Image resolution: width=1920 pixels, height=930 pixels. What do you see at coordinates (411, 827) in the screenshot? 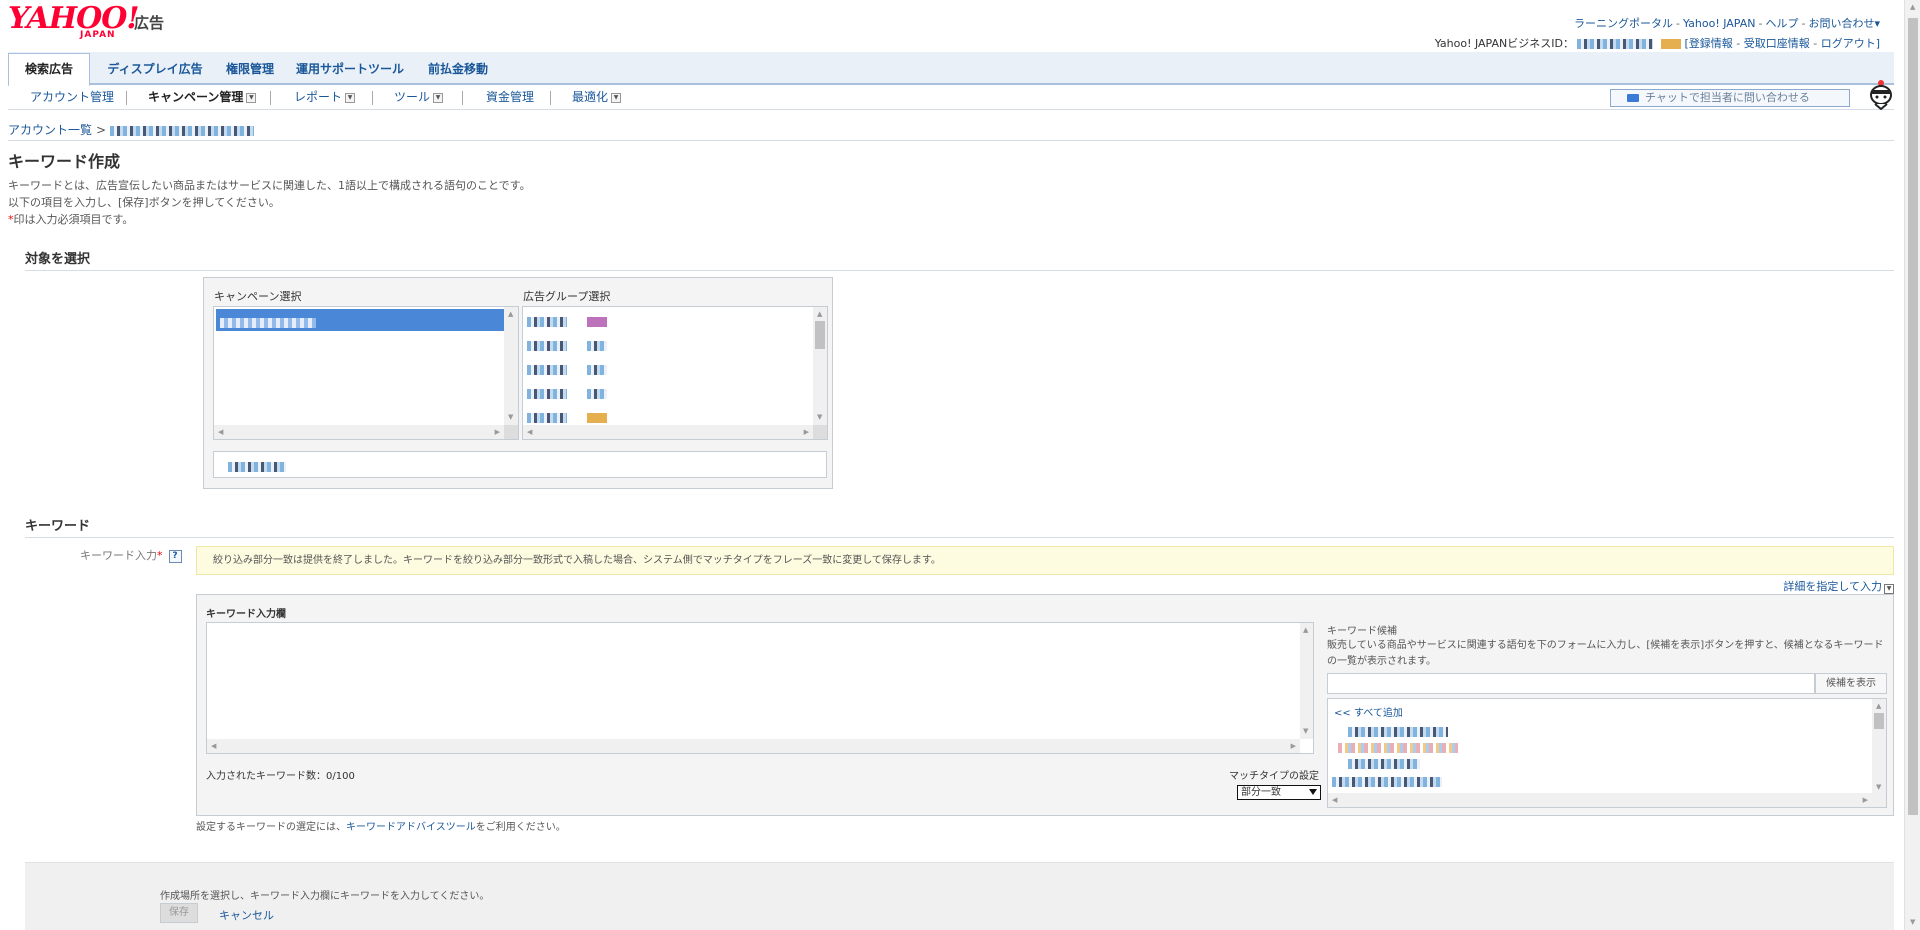
I see `keyword-advice-tool-link: キーワードアドバイスツール` at bounding box center [411, 827].